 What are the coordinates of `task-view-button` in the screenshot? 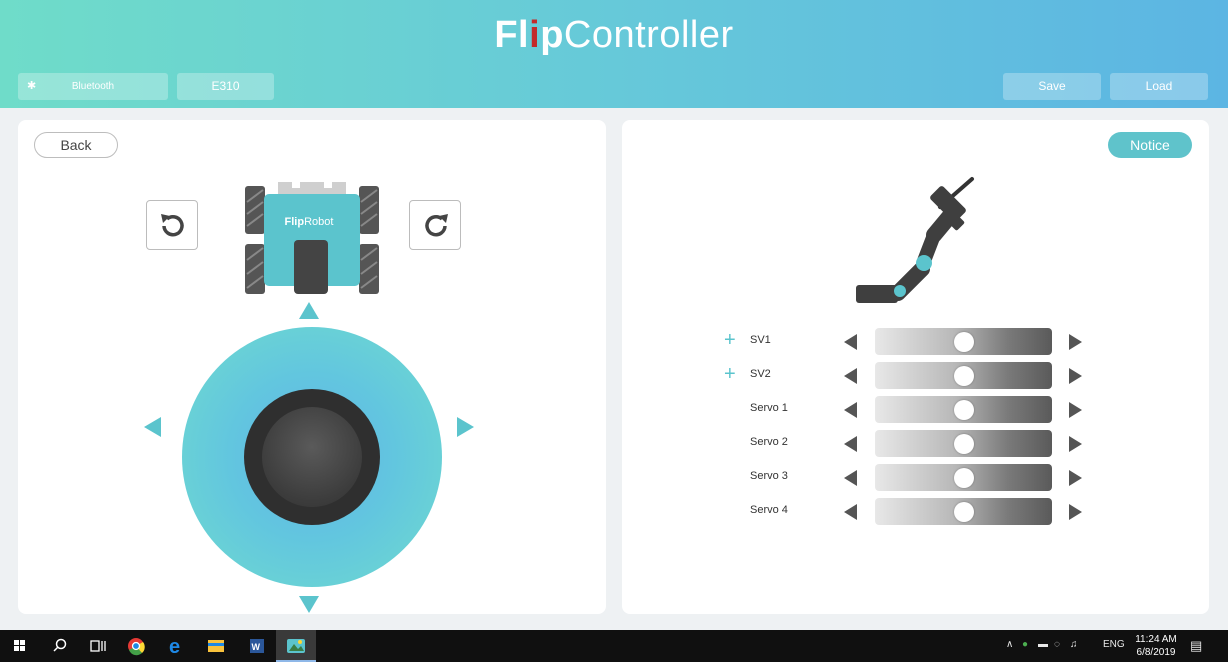 It's located at (98, 646).